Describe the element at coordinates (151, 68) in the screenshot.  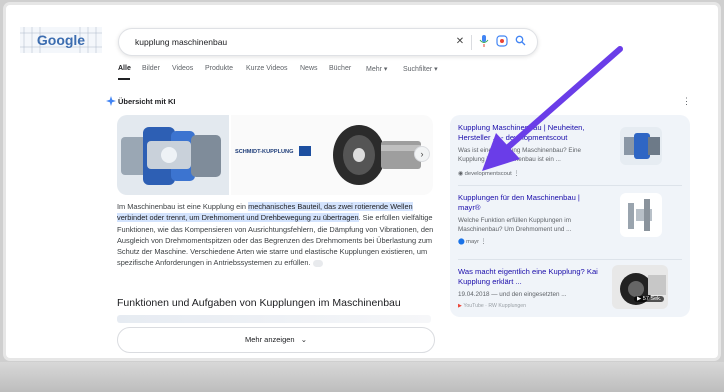
I see `tab-images: Bilder` at that location.